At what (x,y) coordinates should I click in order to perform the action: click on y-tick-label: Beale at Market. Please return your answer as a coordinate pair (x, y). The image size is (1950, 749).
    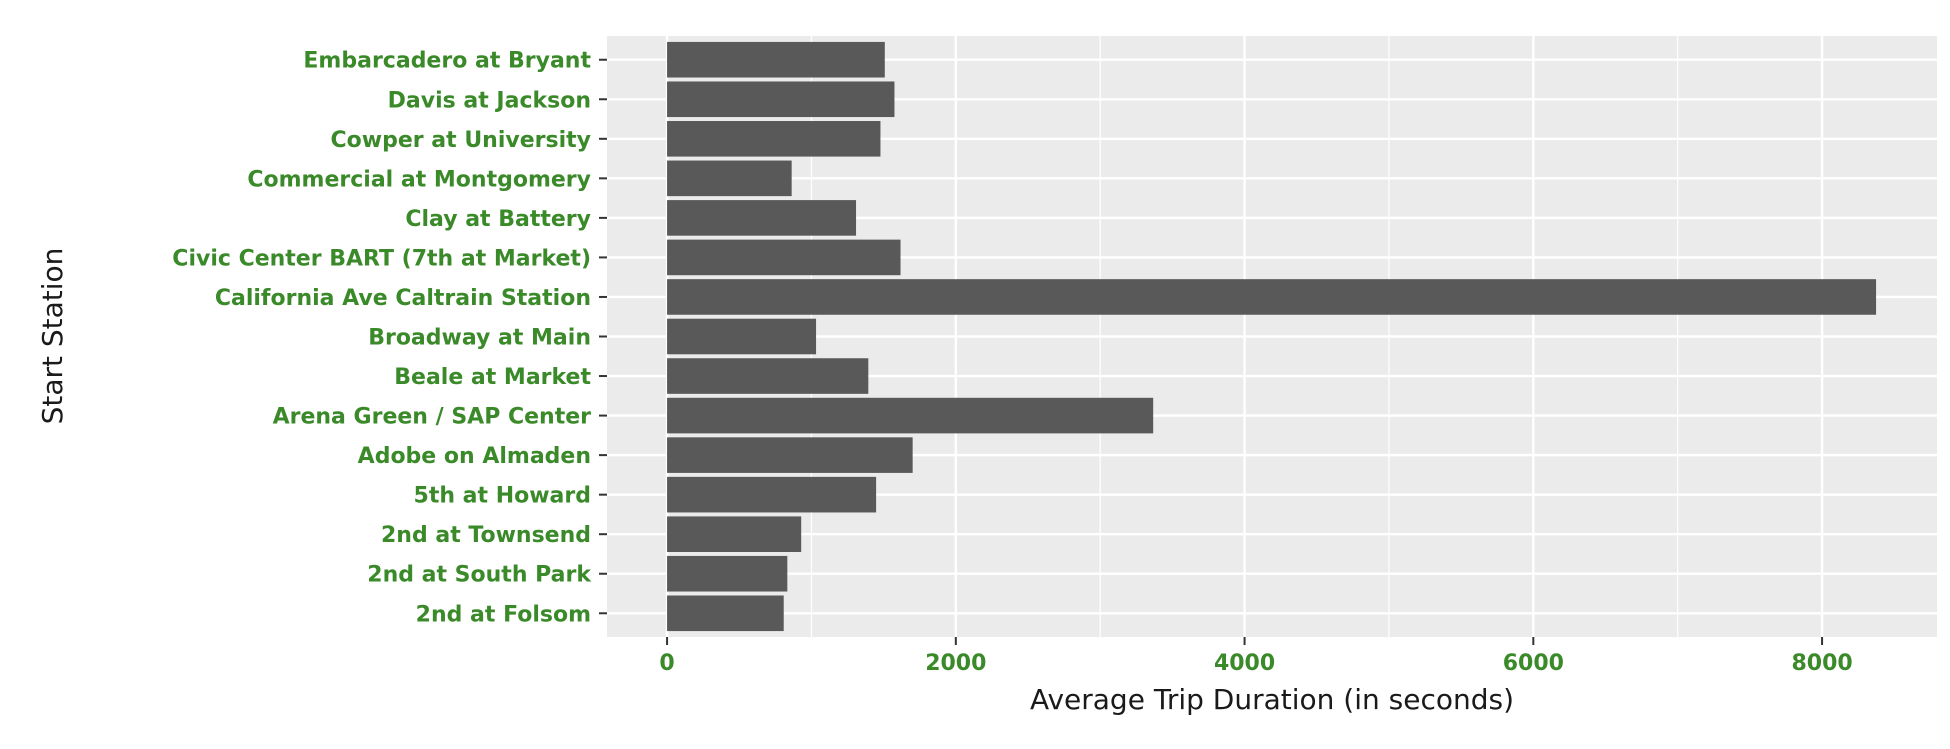
    Looking at the image, I should click on (492, 377).